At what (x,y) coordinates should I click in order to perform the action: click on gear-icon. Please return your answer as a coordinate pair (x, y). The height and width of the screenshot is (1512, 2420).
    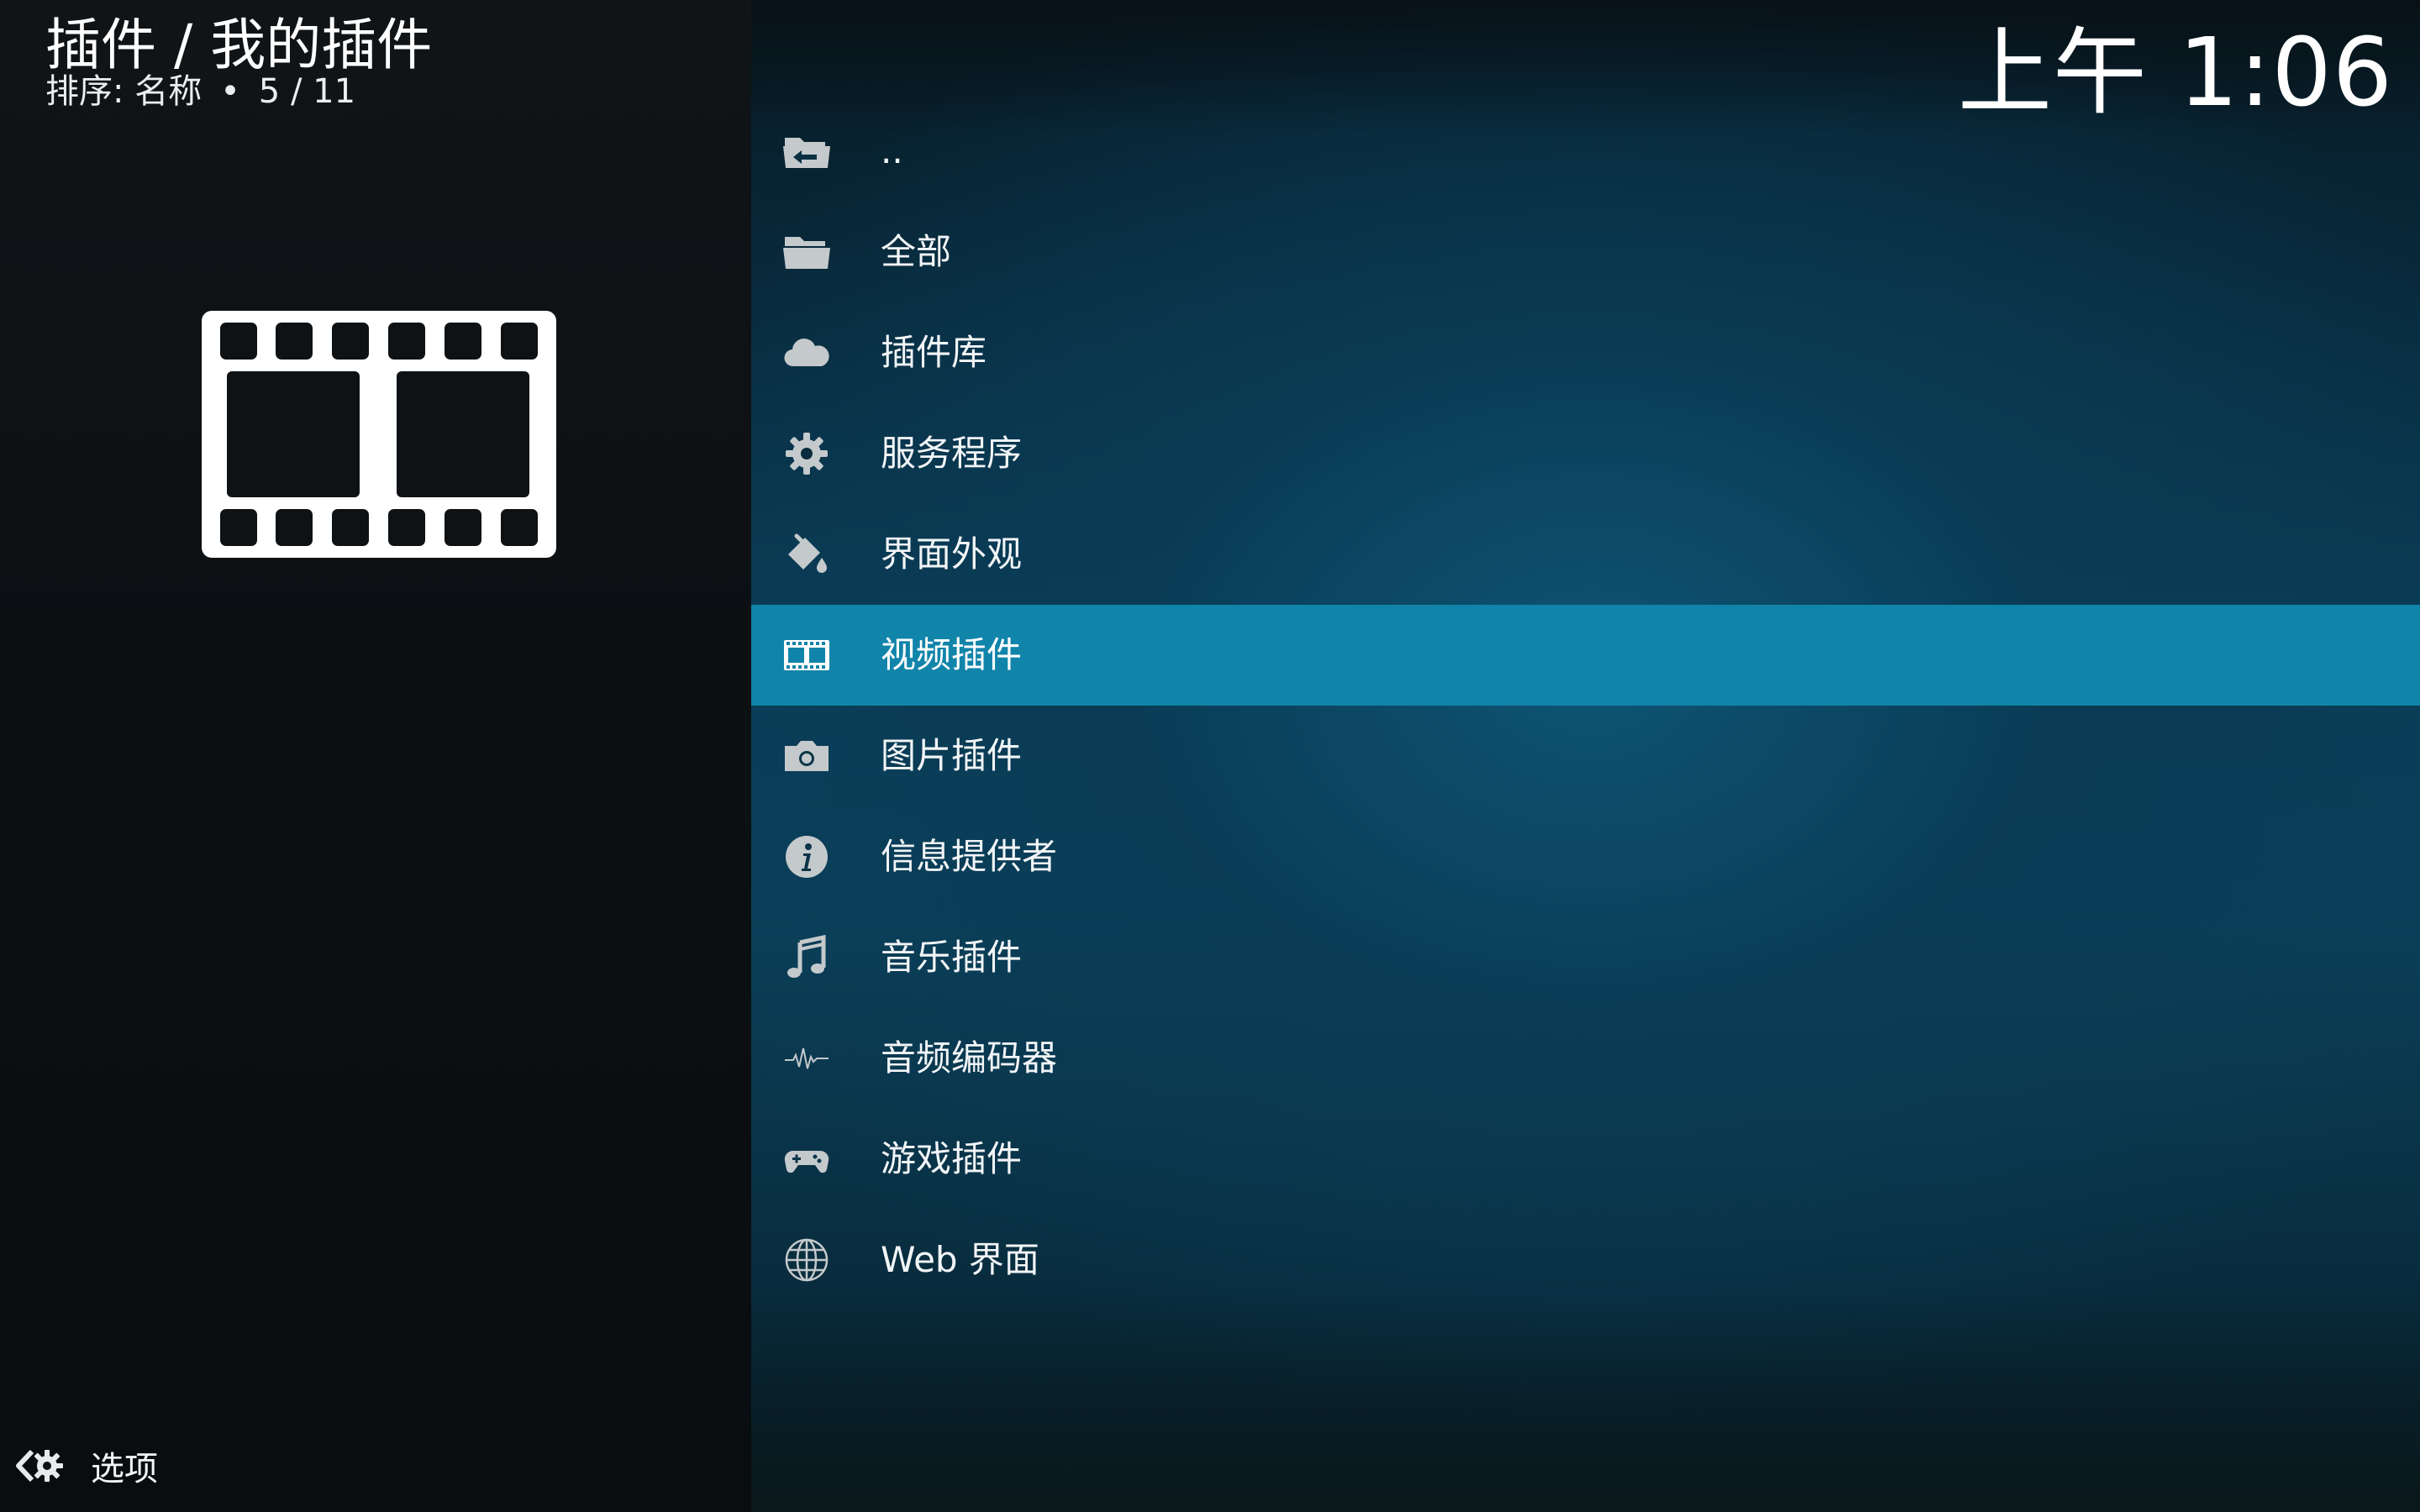
    Looking at the image, I should click on (807, 454).